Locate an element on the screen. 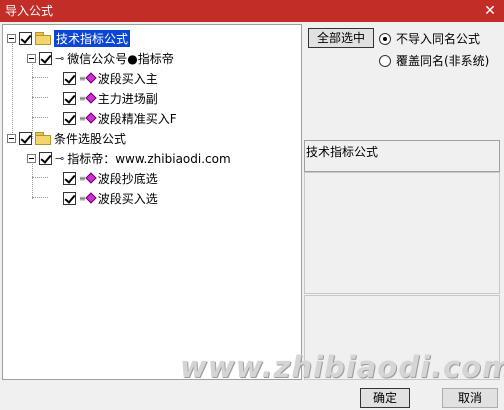  tree-group-label: 技术指标公式 is located at coordinates (92, 38).